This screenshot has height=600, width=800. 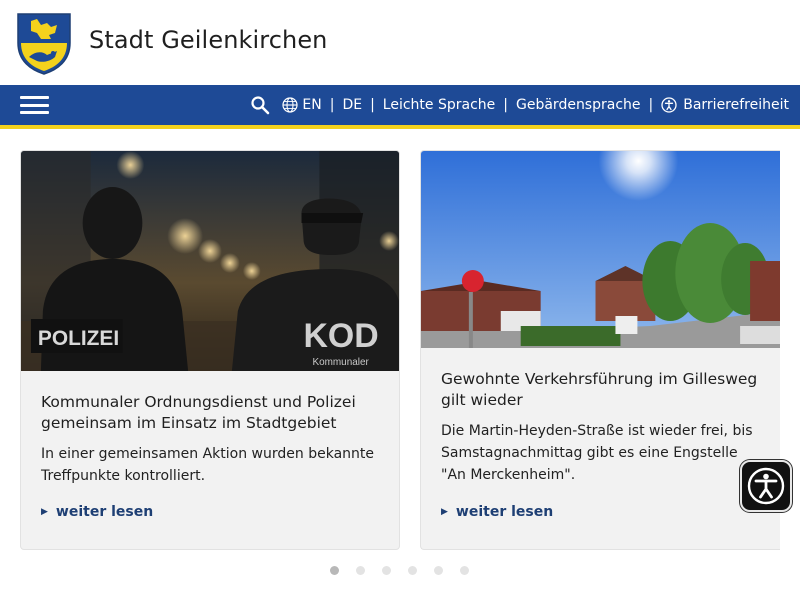 What do you see at coordinates (400, 42) in the screenshot?
I see `site-header: Stadt Geilenkirchen` at bounding box center [400, 42].